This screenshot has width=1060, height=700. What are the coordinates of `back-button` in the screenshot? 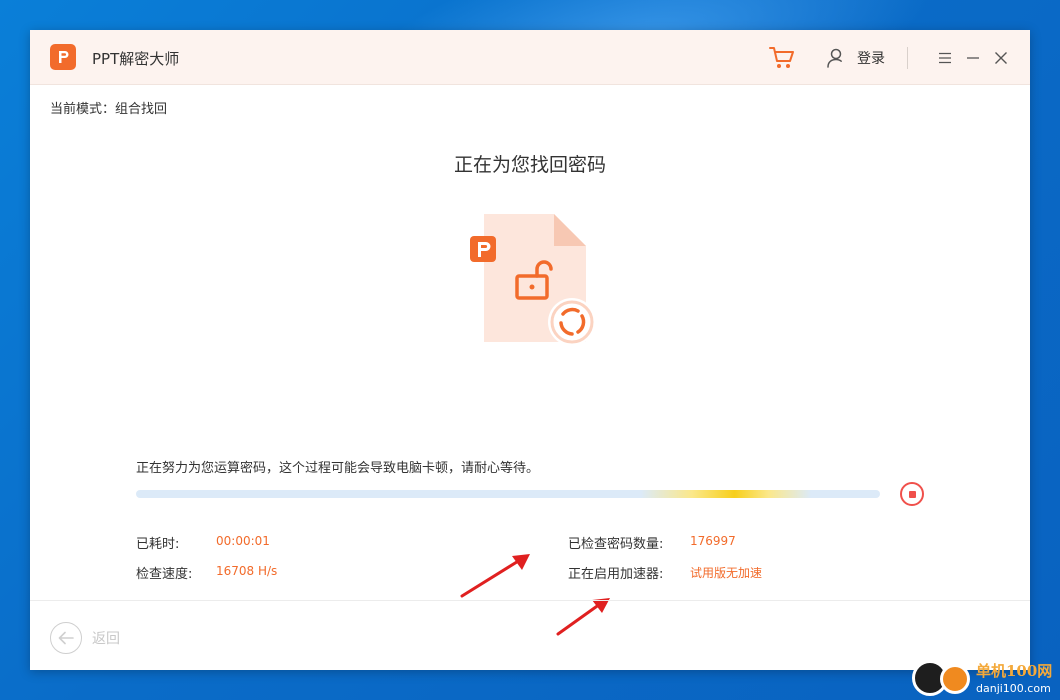 It's located at (66, 638).